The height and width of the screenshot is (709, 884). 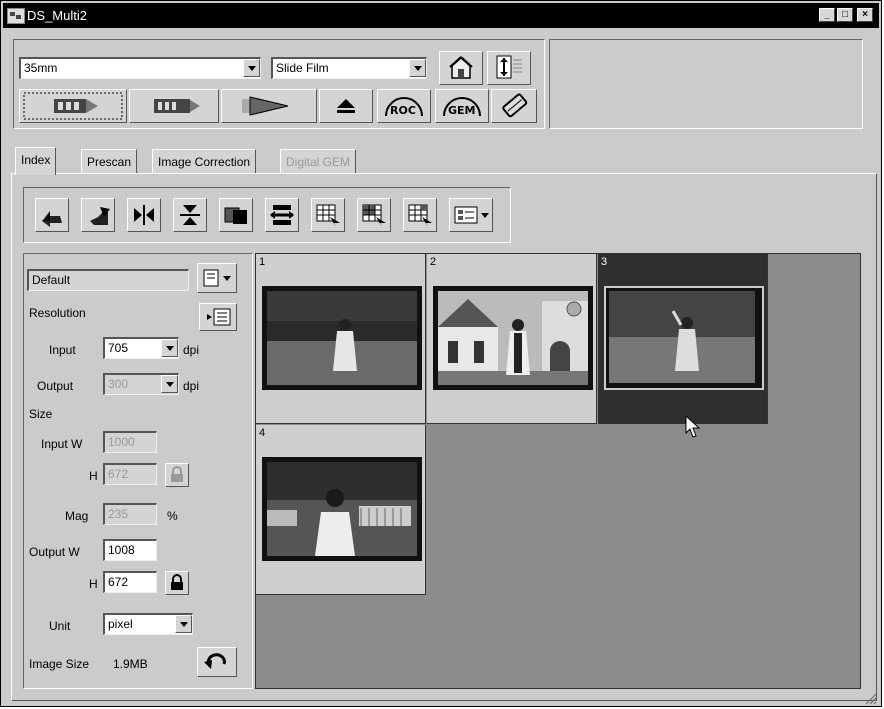 I want to click on minimize-button: _, so click(x=827, y=15).